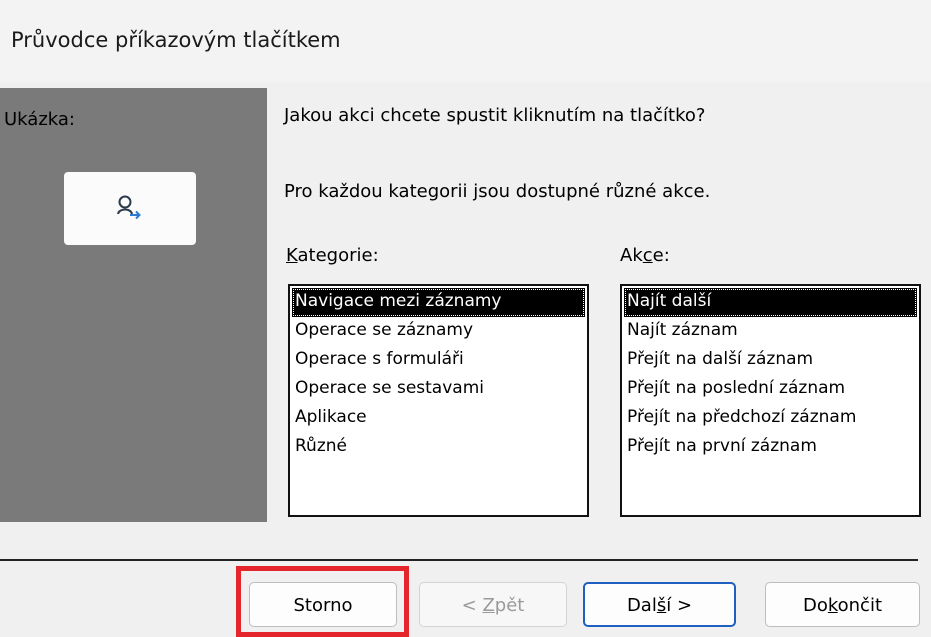  What do you see at coordinates (438, 360) in the screenshot?
I see `categories-list-item: Operace s formuláři` at bounding box center [438, 360].